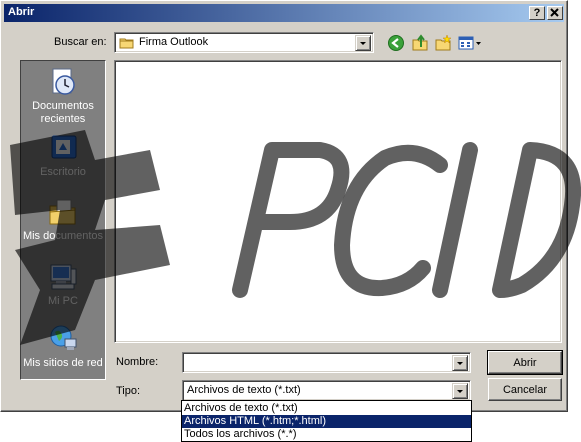  What do you see at coordinates (244, 390) in the screenshot?
I see `filetype-value: Archivos de texto (*.txt)` at bounding box center [244, 390].